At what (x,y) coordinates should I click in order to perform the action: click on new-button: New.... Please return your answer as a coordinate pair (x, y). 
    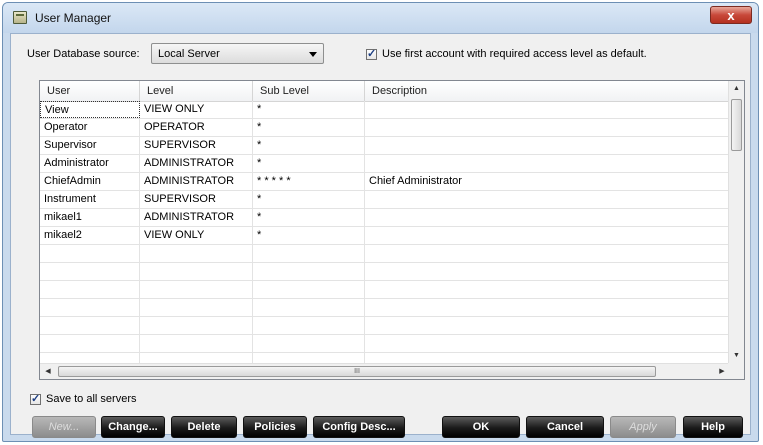
    Looking at the image, I should click on (64, 427).